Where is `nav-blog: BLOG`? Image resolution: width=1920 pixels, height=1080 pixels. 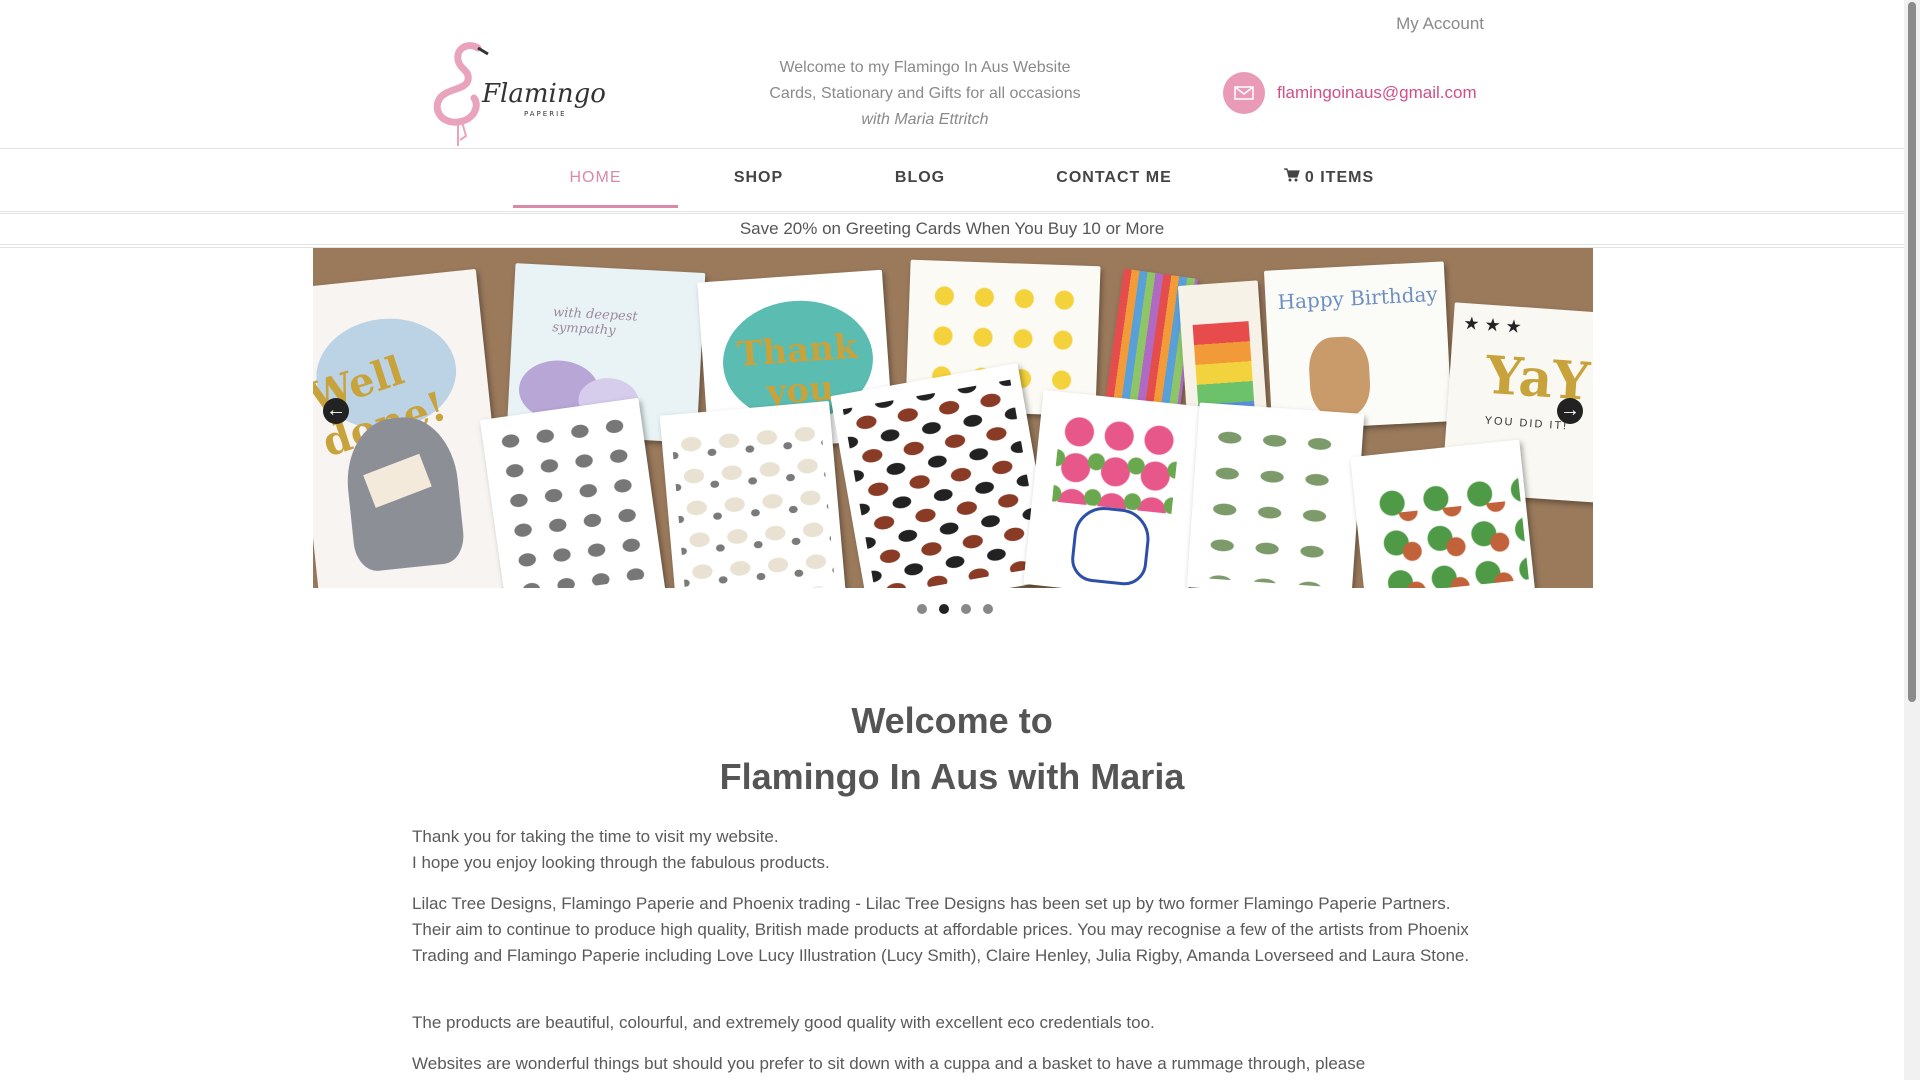 nav-blog: BLOG is located at coordinates (920, 177).